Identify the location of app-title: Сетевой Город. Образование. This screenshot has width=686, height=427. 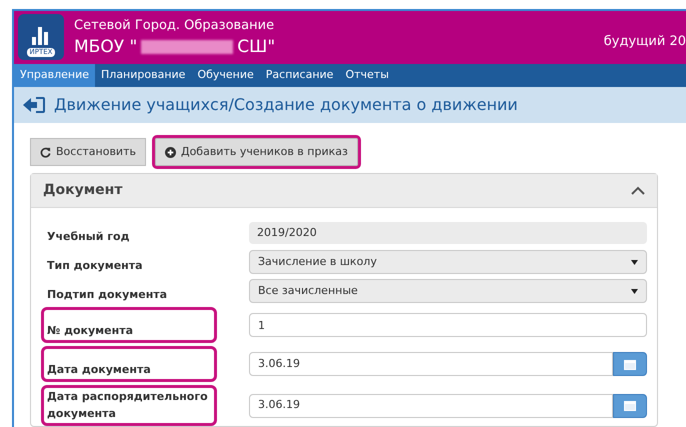
(175, 25).